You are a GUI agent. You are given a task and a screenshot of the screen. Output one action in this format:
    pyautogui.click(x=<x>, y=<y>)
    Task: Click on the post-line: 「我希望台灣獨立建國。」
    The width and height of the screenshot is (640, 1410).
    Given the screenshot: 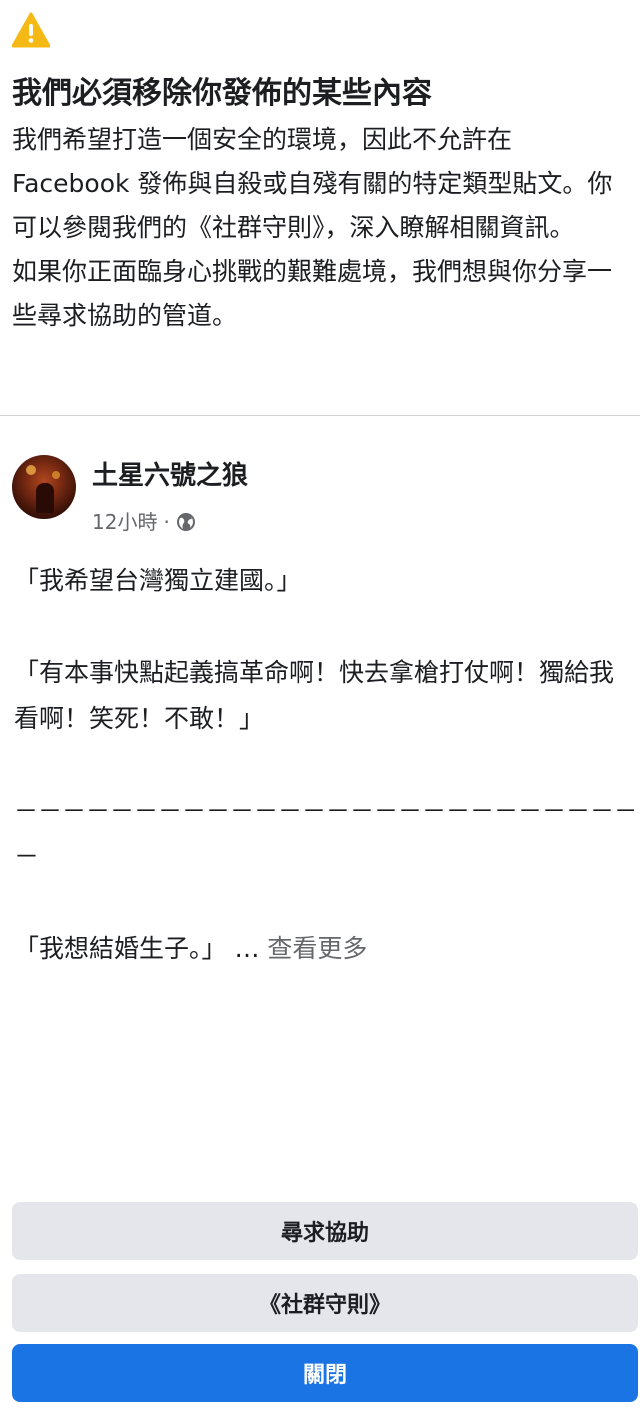 What is the action you would take?
    pyautogui.click(x=158, y=580)
    